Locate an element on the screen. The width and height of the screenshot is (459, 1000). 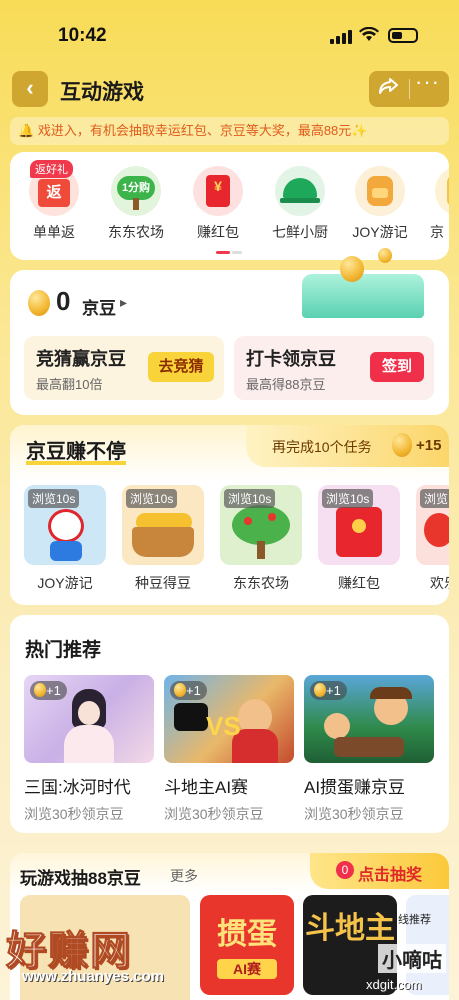
entry-label: 单单返 is located at coordinates (54, 232).